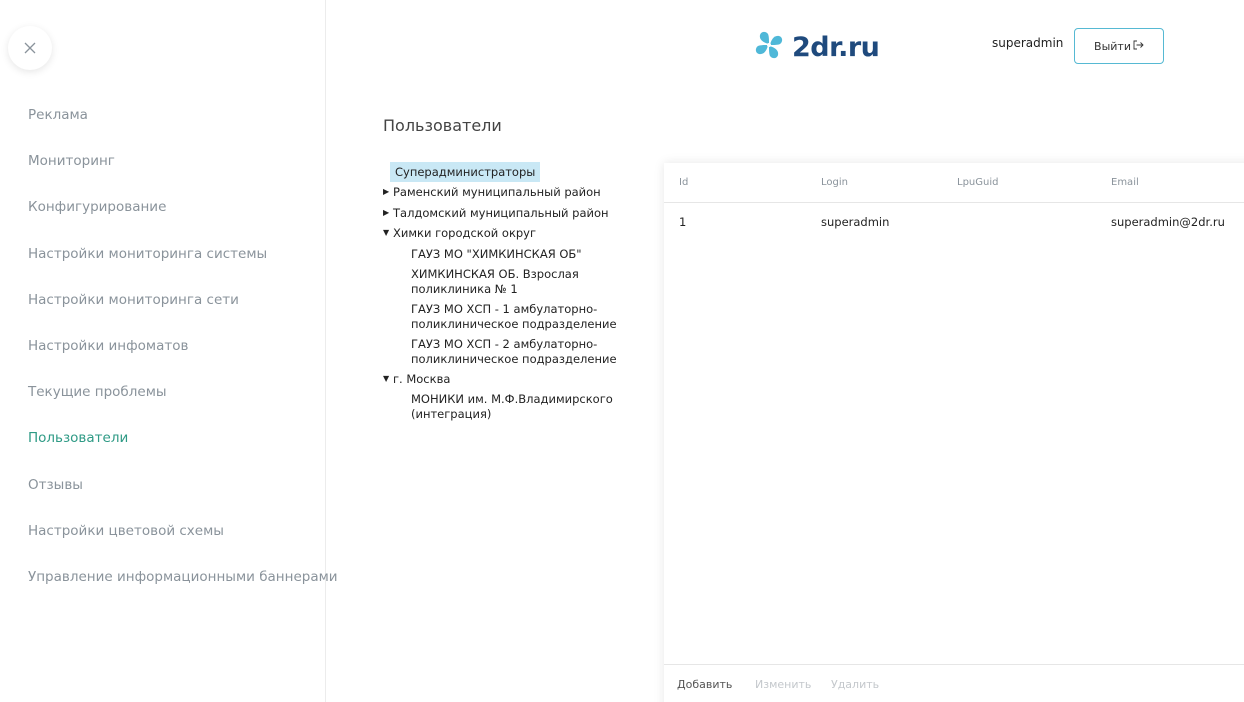 The width and height of the screenshot is (1244, 702). Describe the element at coordinates (514, 254) in the screenshot. I see `tree-leaf-khimki-ob: ГАУЗ МО "ХИМКИНСКАЯ ОБ"` at that location.